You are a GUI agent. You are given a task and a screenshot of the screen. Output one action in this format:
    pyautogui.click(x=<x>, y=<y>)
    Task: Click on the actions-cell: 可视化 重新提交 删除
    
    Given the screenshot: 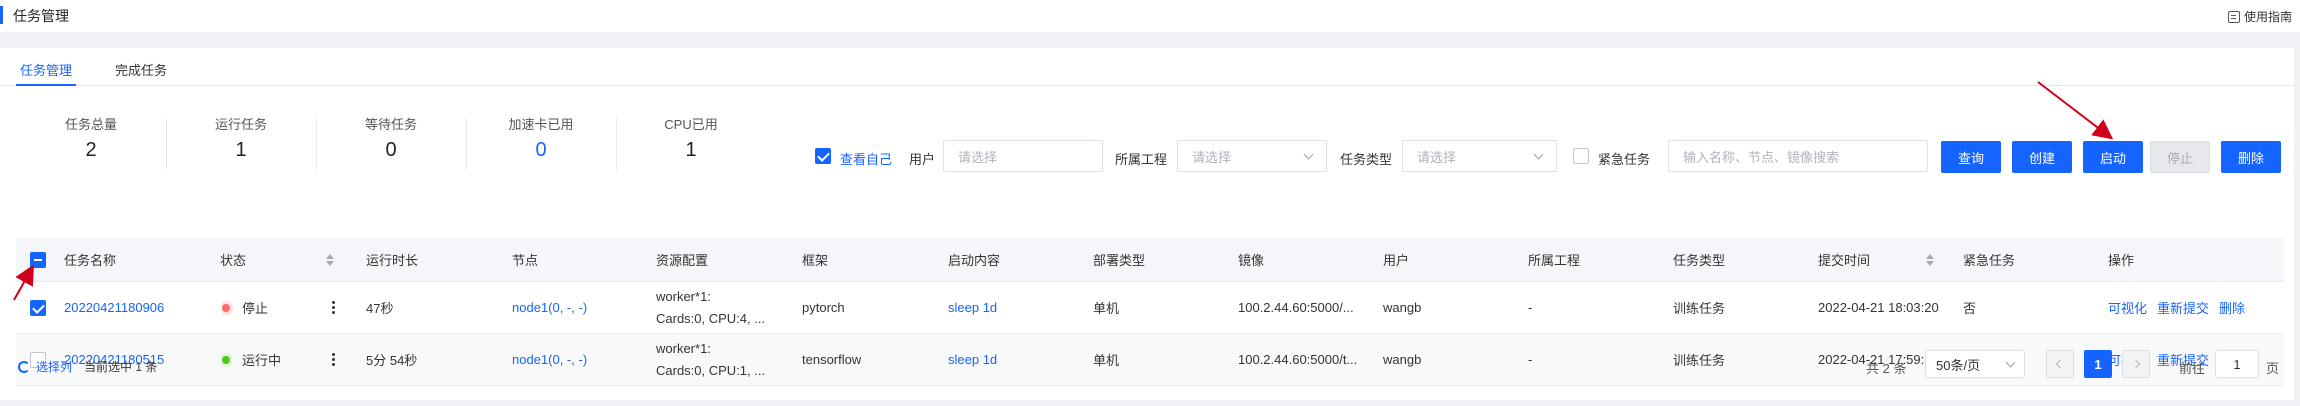 What is the action you would take?
    pyautogui.click(x=2176, y=307)
    